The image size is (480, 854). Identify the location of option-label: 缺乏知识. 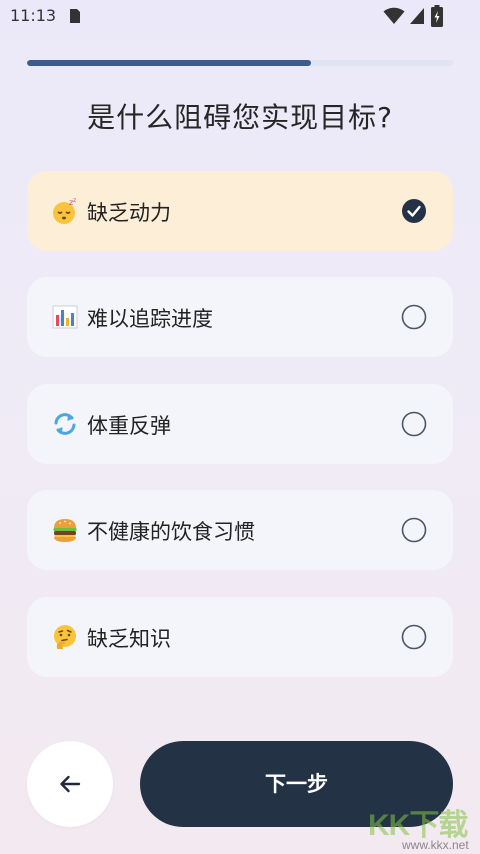
(129, 639).